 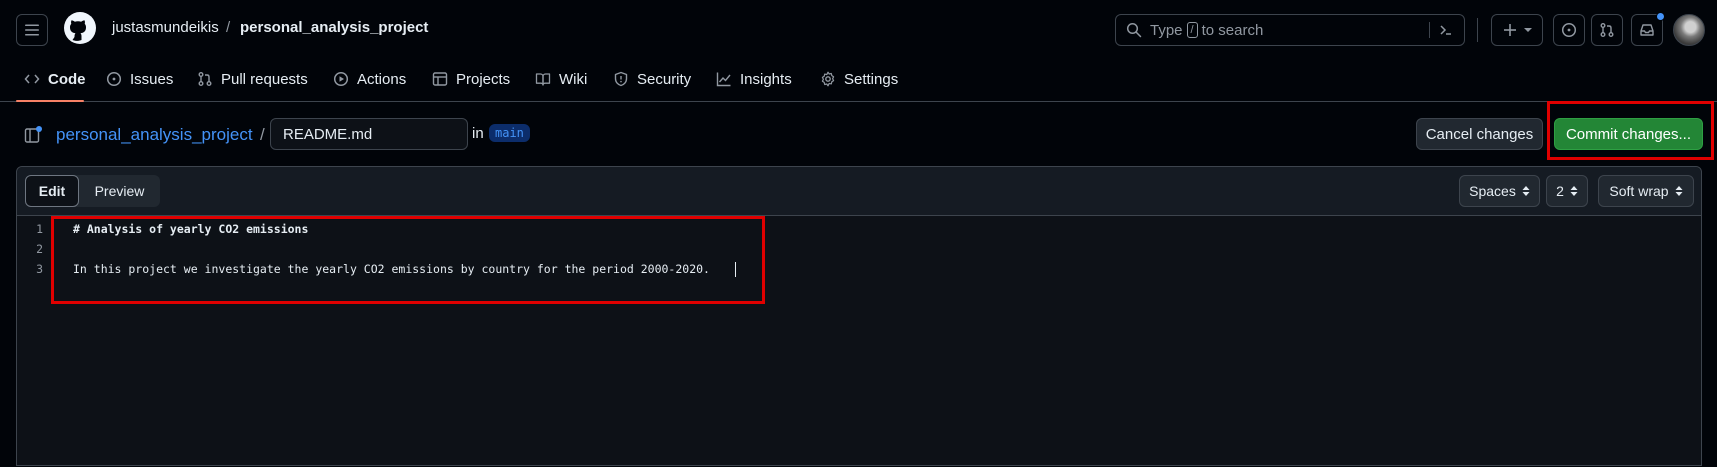 I want to click on tab-wiki: Wiki, so click(x=561, y=79).